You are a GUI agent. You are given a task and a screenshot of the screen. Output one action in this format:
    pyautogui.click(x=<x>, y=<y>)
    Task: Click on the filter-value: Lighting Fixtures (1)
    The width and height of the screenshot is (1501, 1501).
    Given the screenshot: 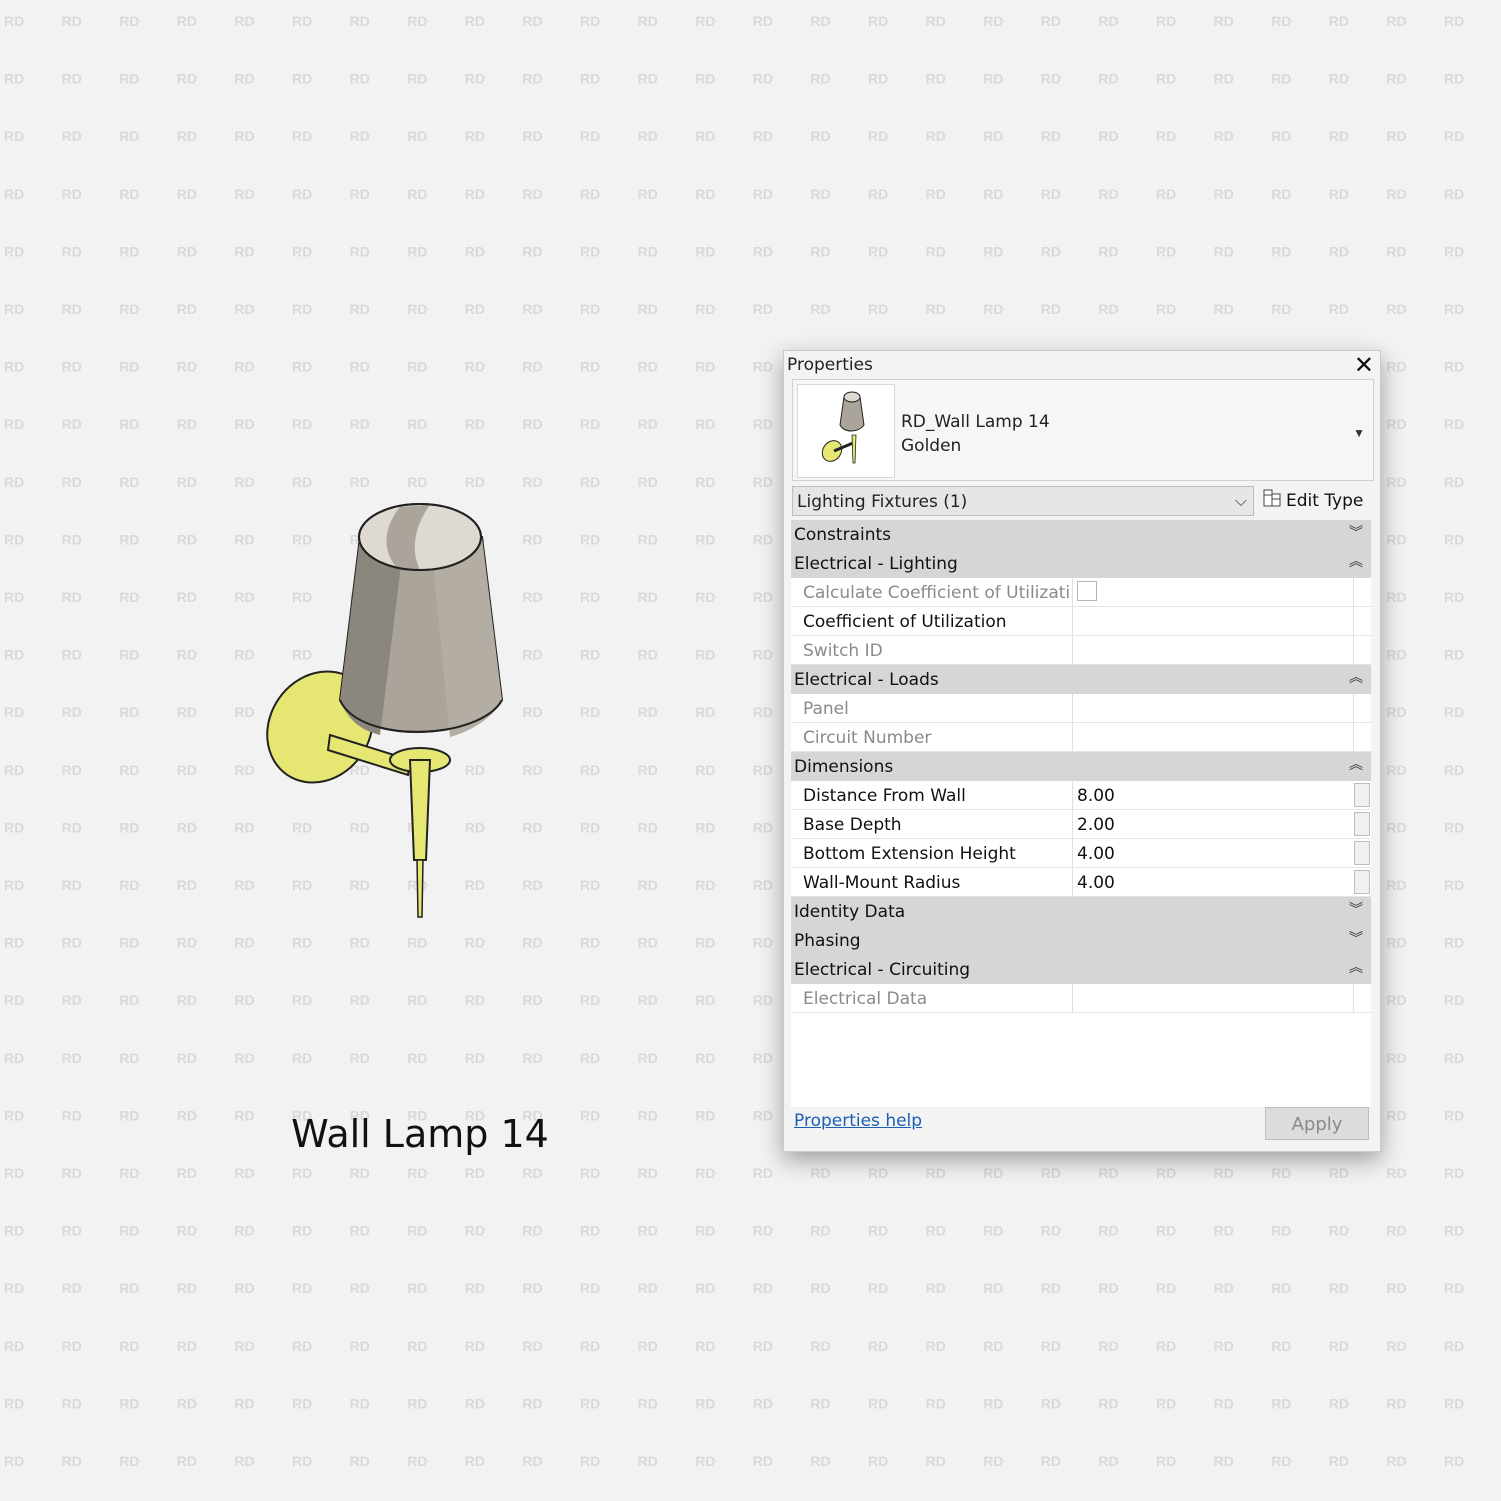 What is the action you would take?
    pyautogui.click(x=882, y=502)
    